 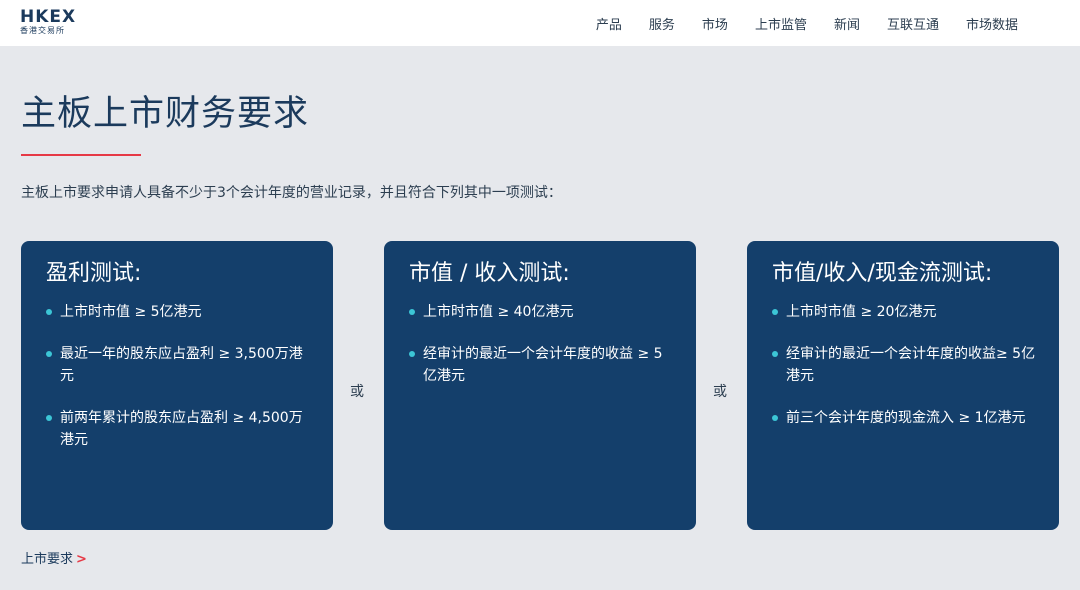 I want to click on list-item-text: 前两年累计的股东应占盈利 ≥ 4,500万港元, so click(x=181, y=429).